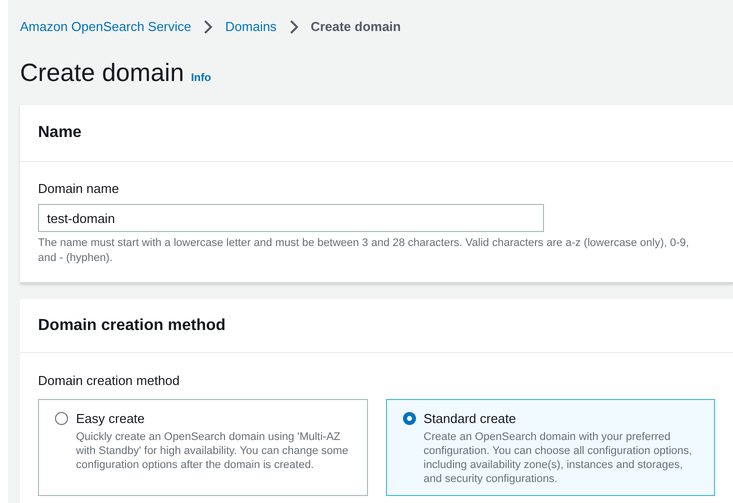 This screenshot has width=733, height=503. I want to click on radio-card: Easy create Quickly create an OpenSearch domain using 'Multi-AZ with Standby' for high availability. You can change some configuration options after the domain is created., so click(203, 447).